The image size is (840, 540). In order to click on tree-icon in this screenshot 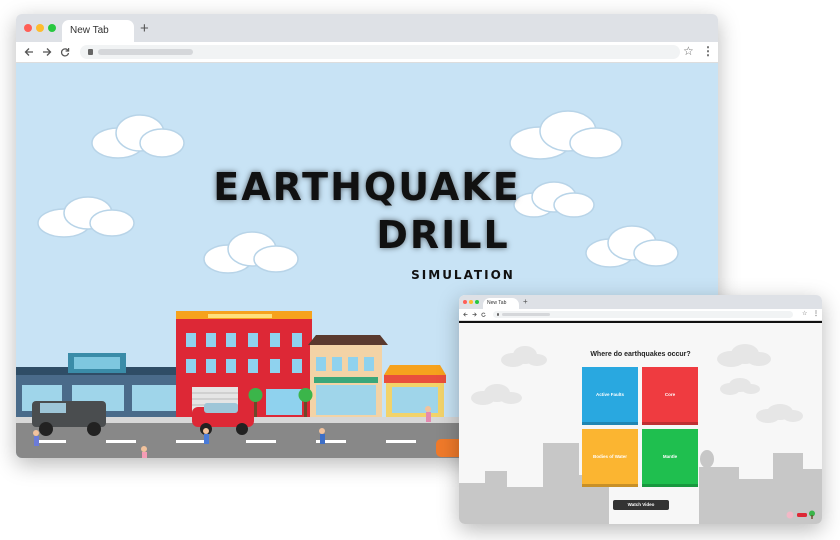, I will do `click(812, 514)`.